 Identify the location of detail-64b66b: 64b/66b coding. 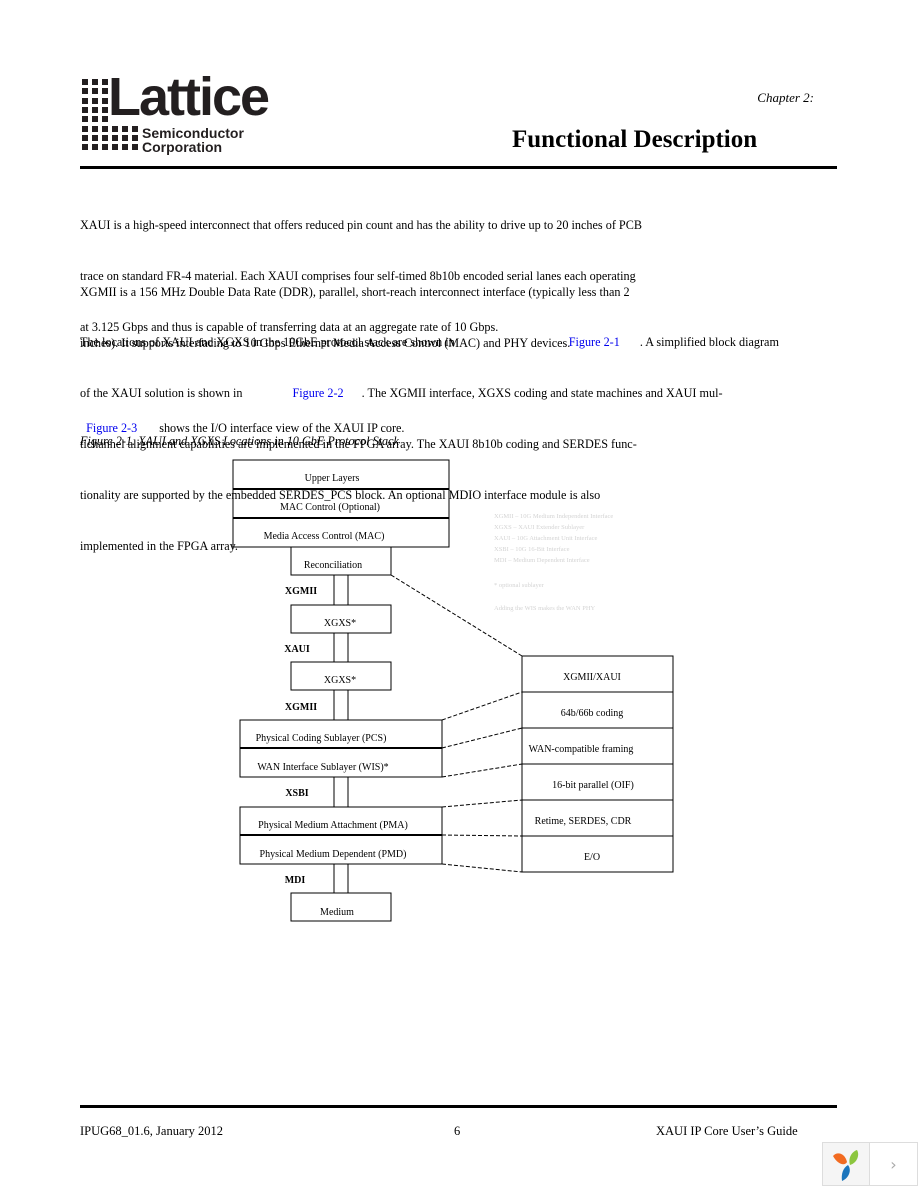
(592, 713).